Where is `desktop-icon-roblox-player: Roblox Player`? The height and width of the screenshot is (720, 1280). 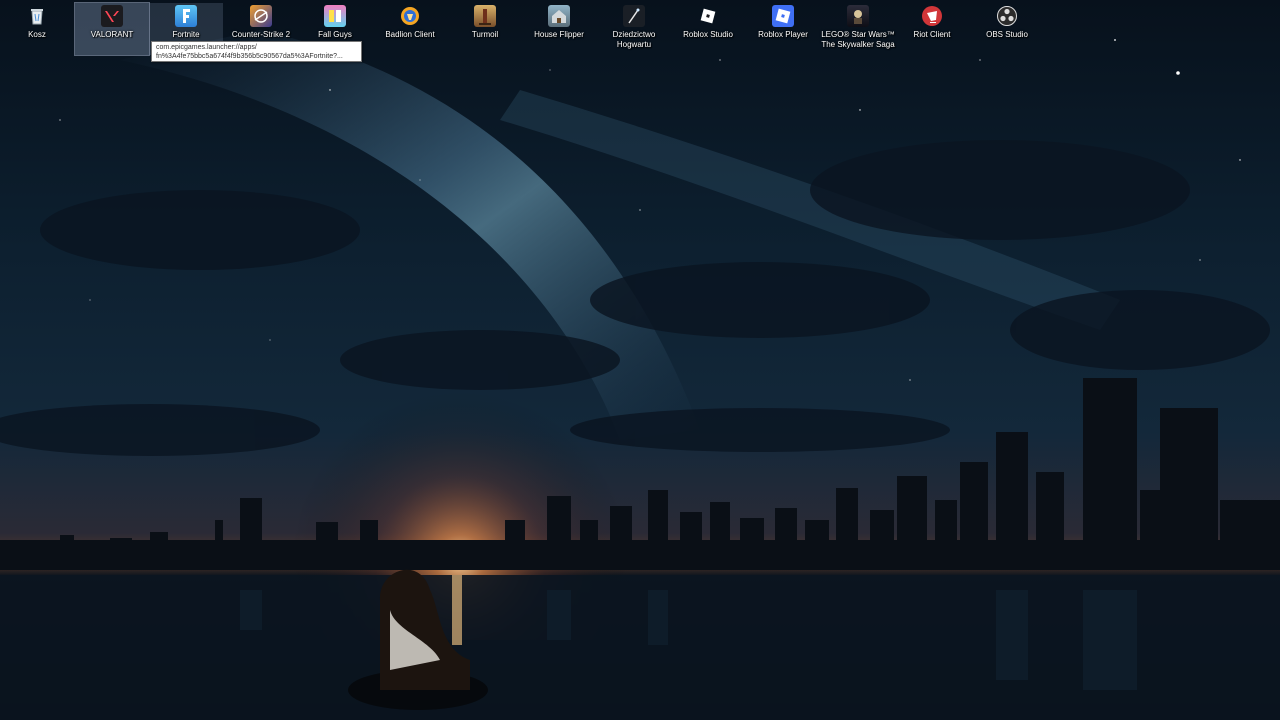
desktop-icon-roblox-player: Roblox Player is located at coordinates (783, 29).